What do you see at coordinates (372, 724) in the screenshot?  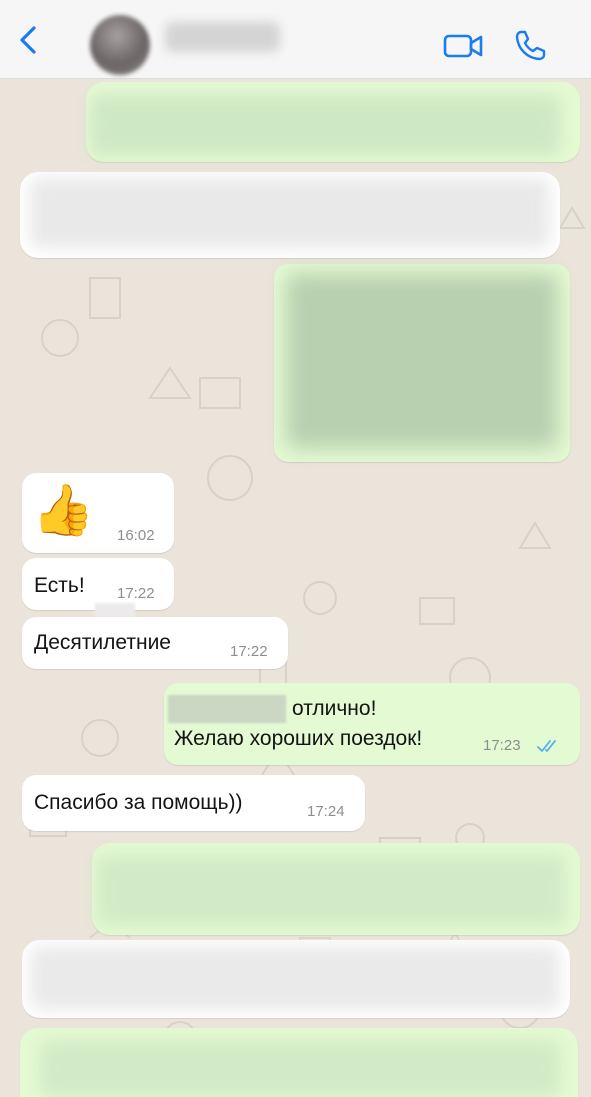 I see `outgoing-message: отлично! Желаю хороших поездок! 17:23` at bounding box center [372, 724].